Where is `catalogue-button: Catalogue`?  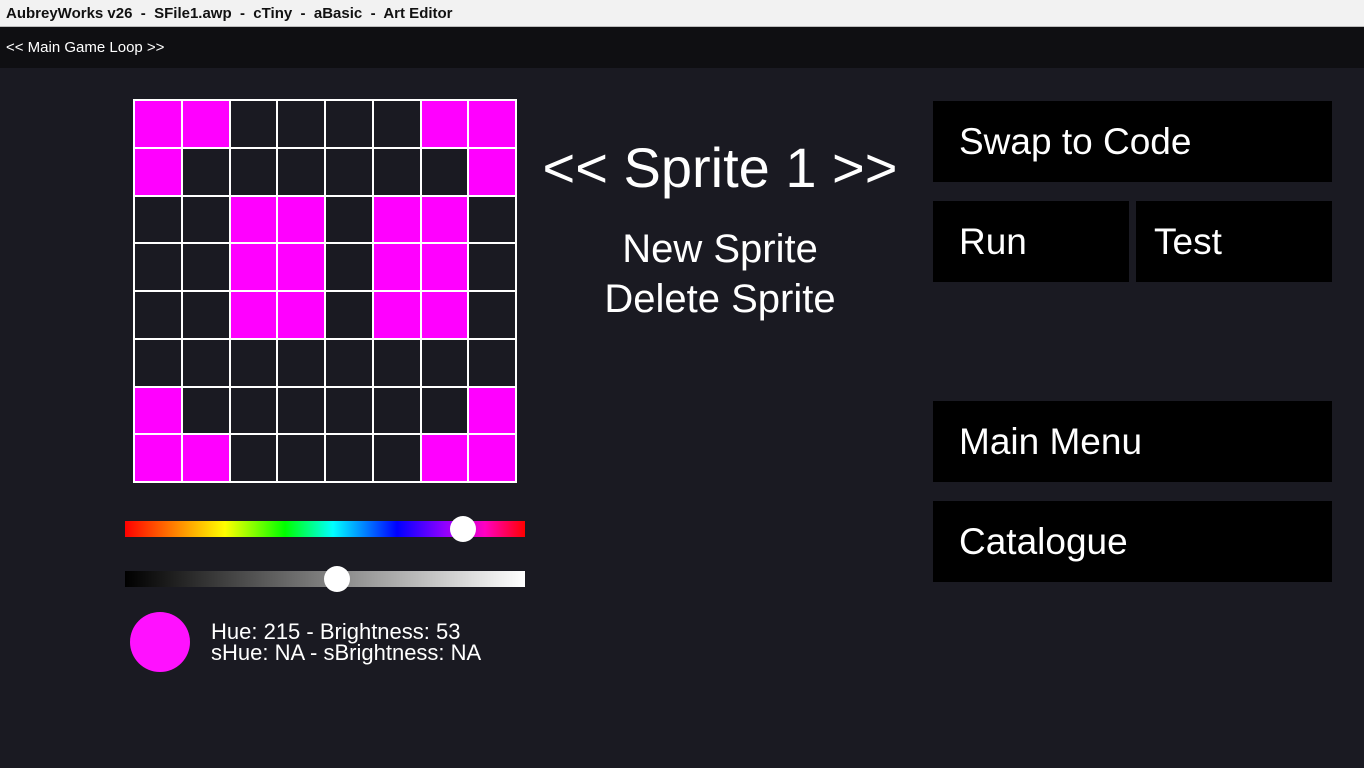 catalogue-button: Catalogue is located at coordinates (1132, 541).